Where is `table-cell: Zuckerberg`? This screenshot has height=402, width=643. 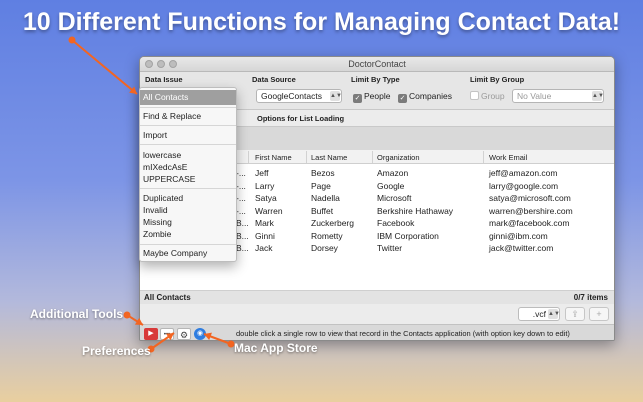
table-cell: Zuckerberg is located at coordinates (332, 223).